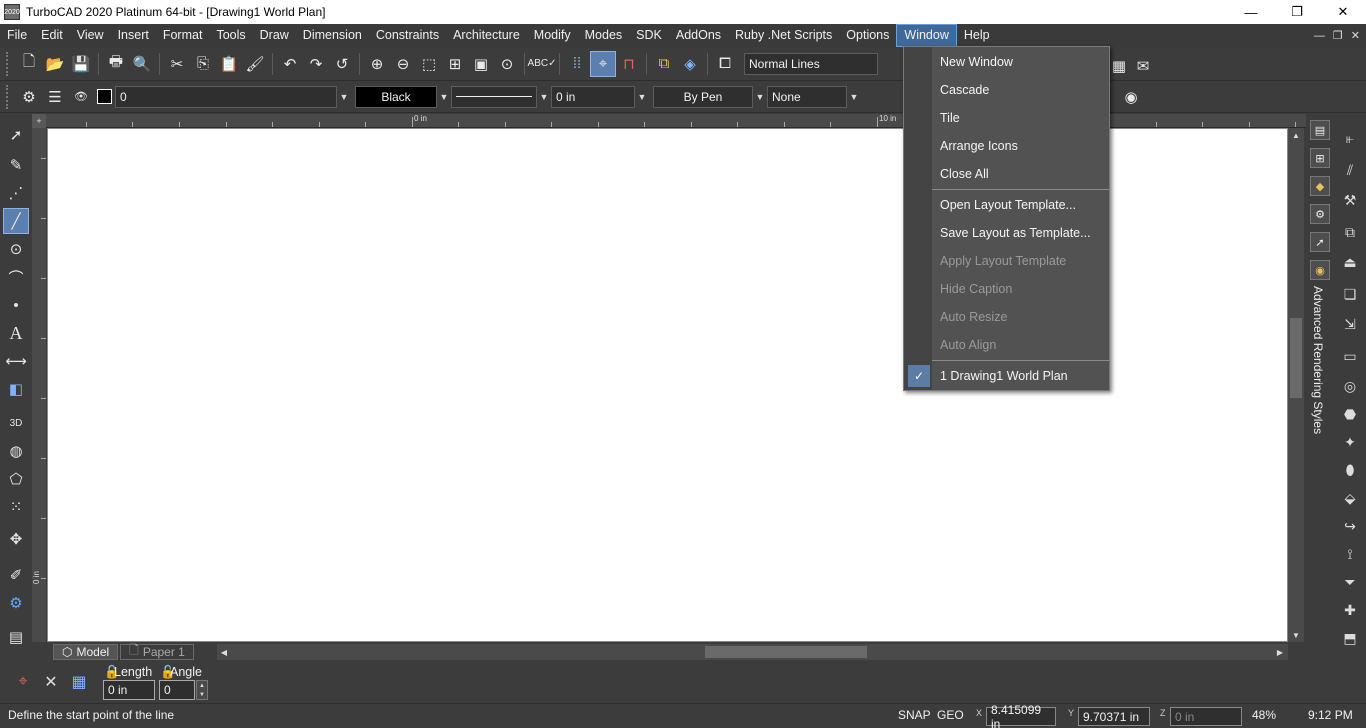 The height and width of the screenshot is (728, 1366). I want to click on x-coordinate: 8.415099 in, so click(1021, 715).